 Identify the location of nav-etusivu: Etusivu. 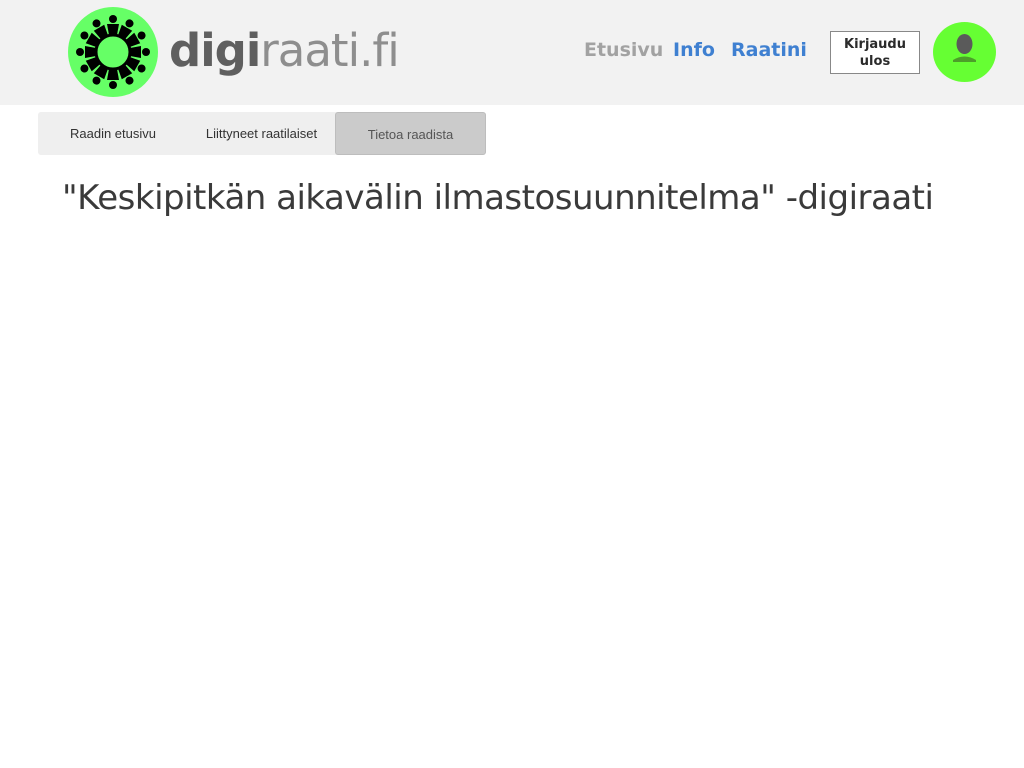
(623, 50).